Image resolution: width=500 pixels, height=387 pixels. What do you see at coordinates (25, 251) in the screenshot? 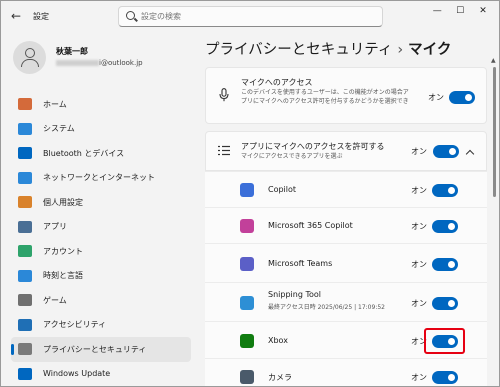
I see `account-icon` at bounding box center [25, 251].